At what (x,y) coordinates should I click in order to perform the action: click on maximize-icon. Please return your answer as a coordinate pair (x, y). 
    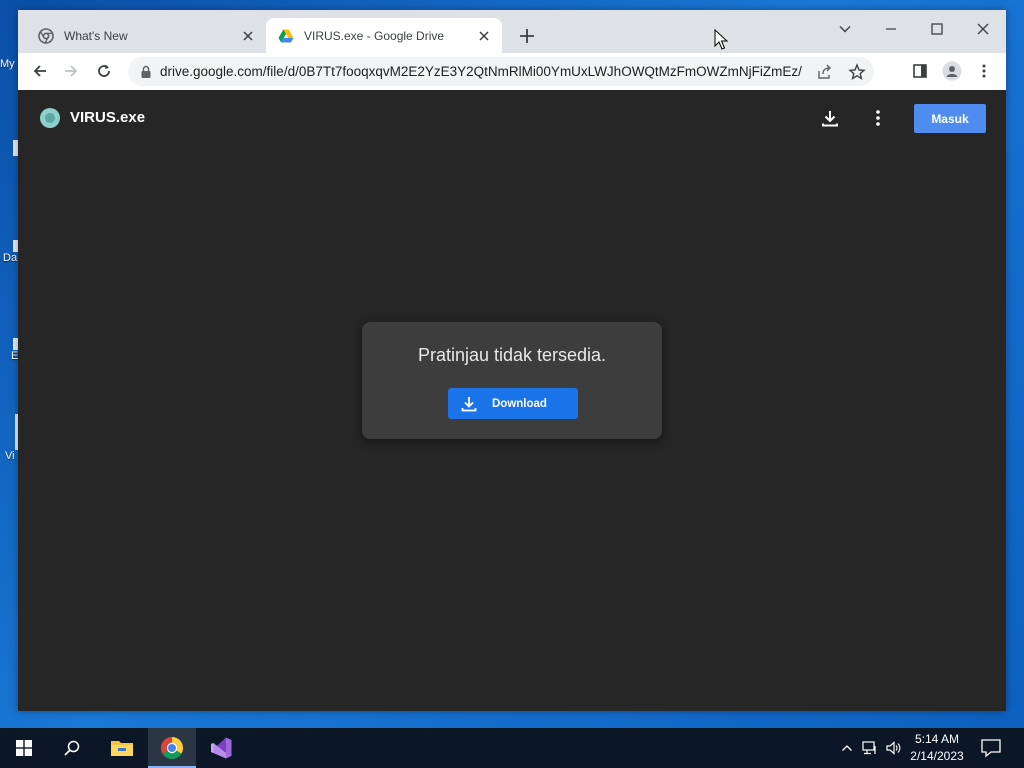
    Looking at the image, I should click on (937, 29).